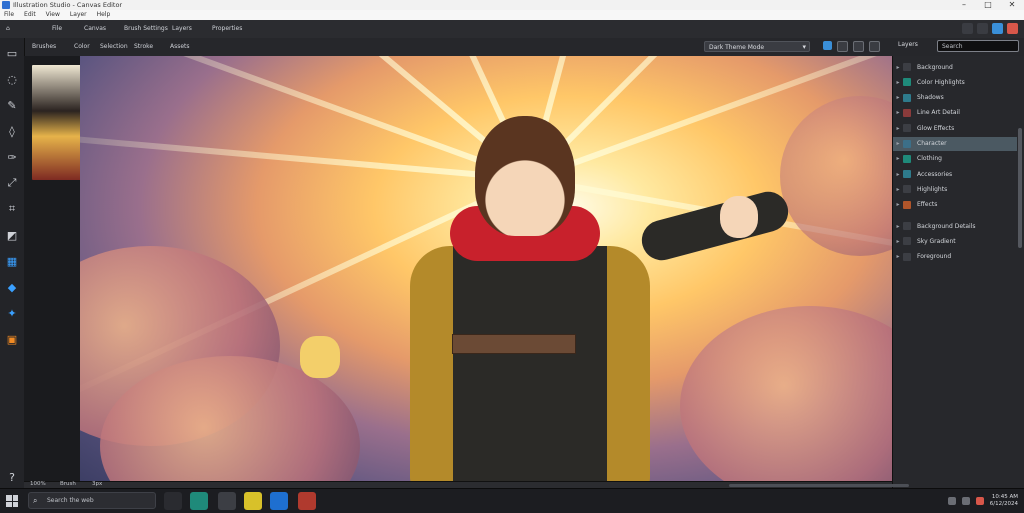  I want to click on toolbar-brushes: Brushes, so click(44, 46).